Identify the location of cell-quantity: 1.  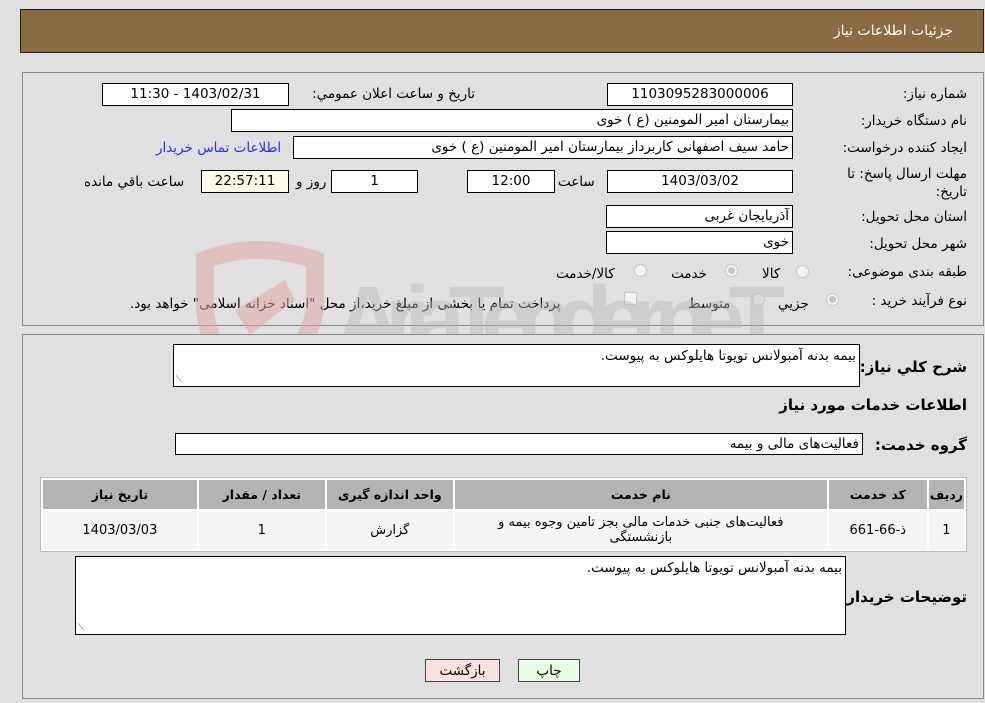
(261, 530).